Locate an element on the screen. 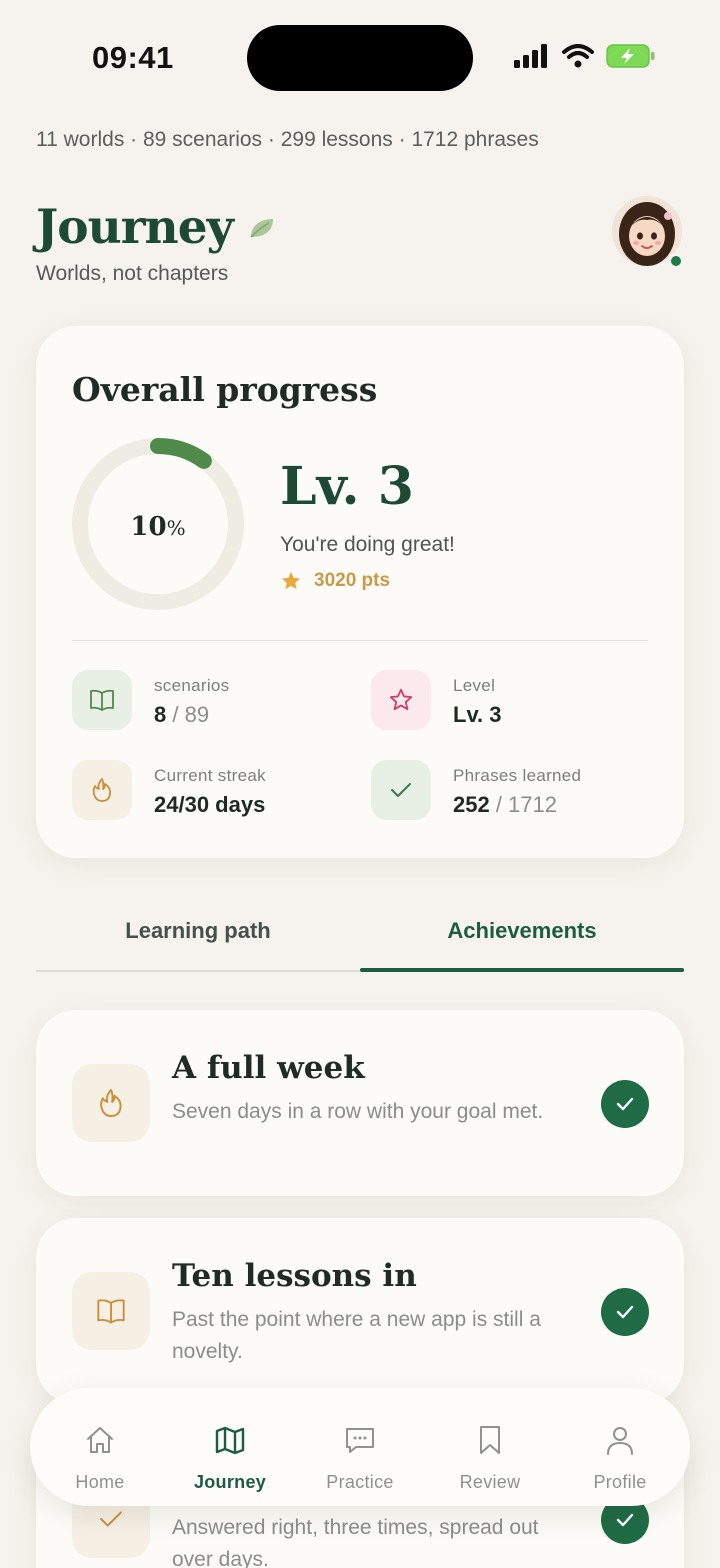  map-icon is located at coordinates (230, 1440).